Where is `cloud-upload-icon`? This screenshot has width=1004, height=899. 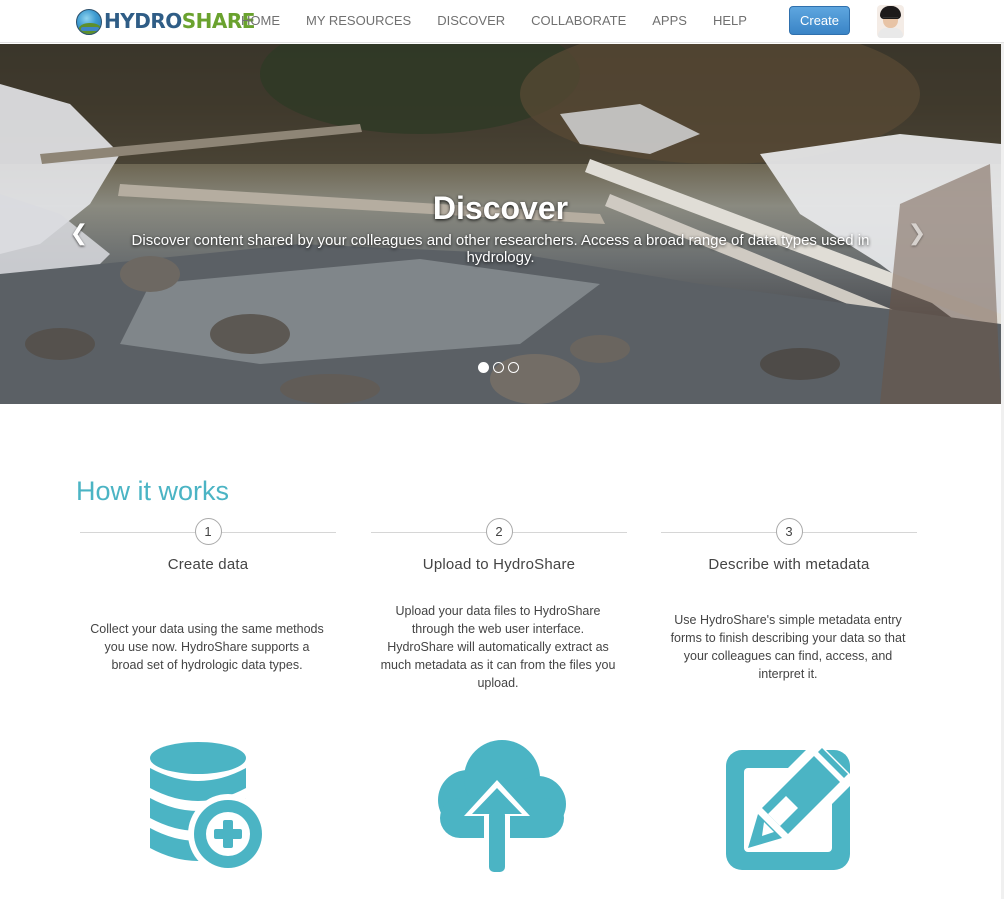 cloud-upload-icon is located at coordinates (502, 807).